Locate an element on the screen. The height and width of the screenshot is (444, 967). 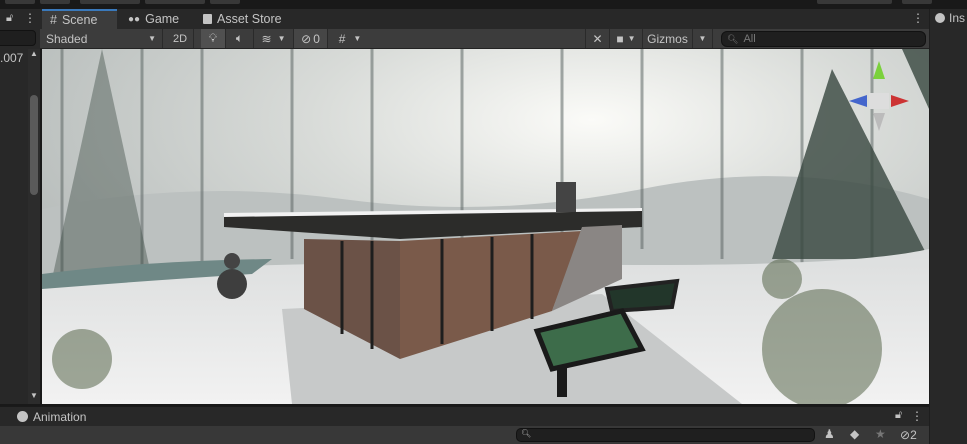
scroll-down-icon: ▼ is located at coordinates (34, 395).